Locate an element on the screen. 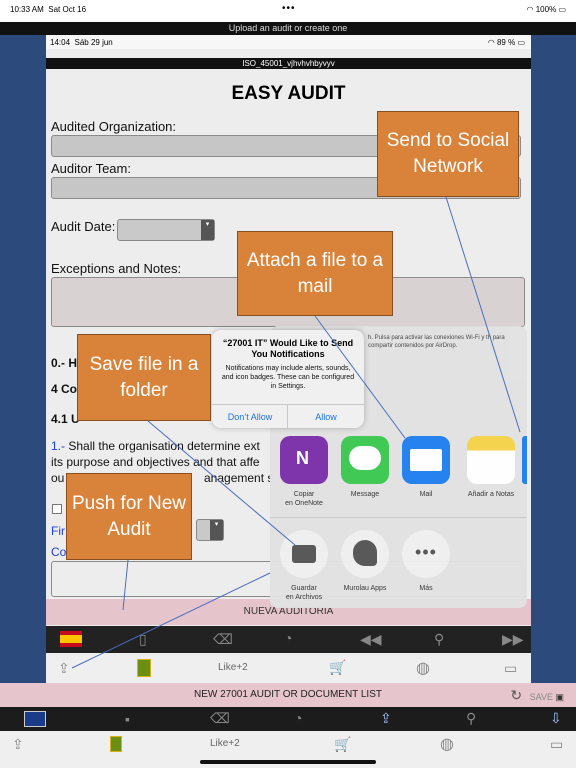 The width and height of the screenshot is (576, 768). more-action: ••• Más is located at coordinates (426, 561).